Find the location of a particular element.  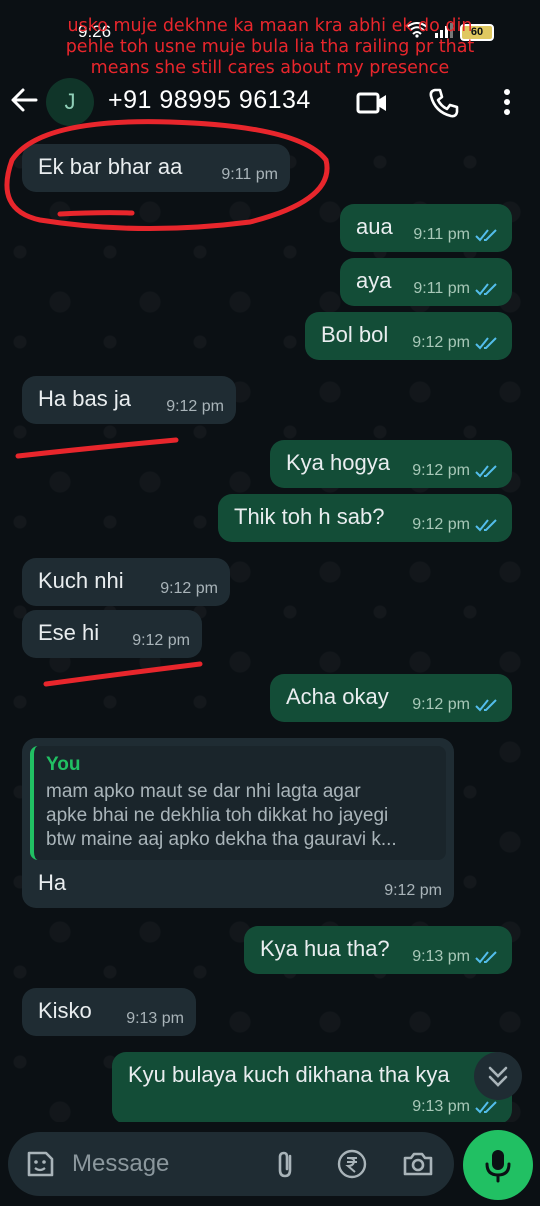

message-text: Ek bar bhar aa is located at coordinates (110, 166).